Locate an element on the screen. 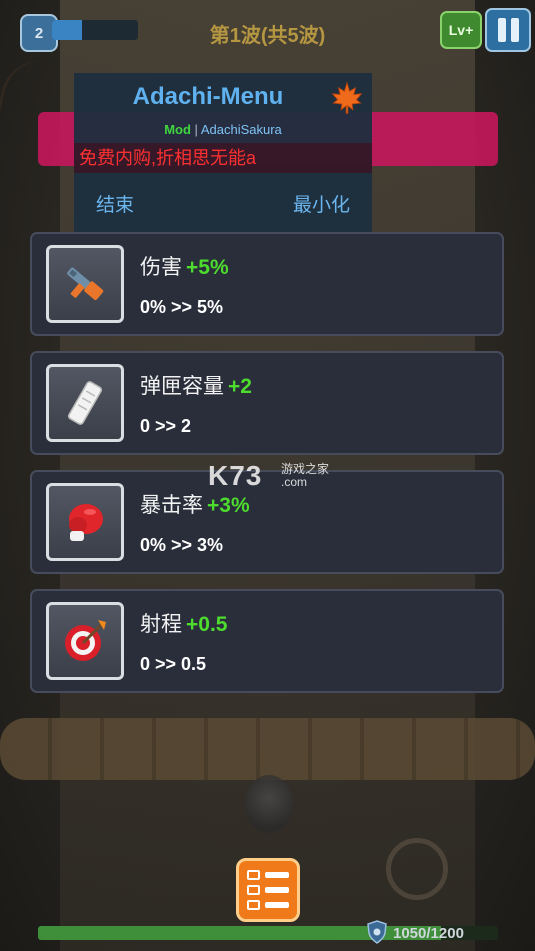 The width and height of the screenshot is (535, 951). sandbag-barrier is located at coordinates (267, 749).